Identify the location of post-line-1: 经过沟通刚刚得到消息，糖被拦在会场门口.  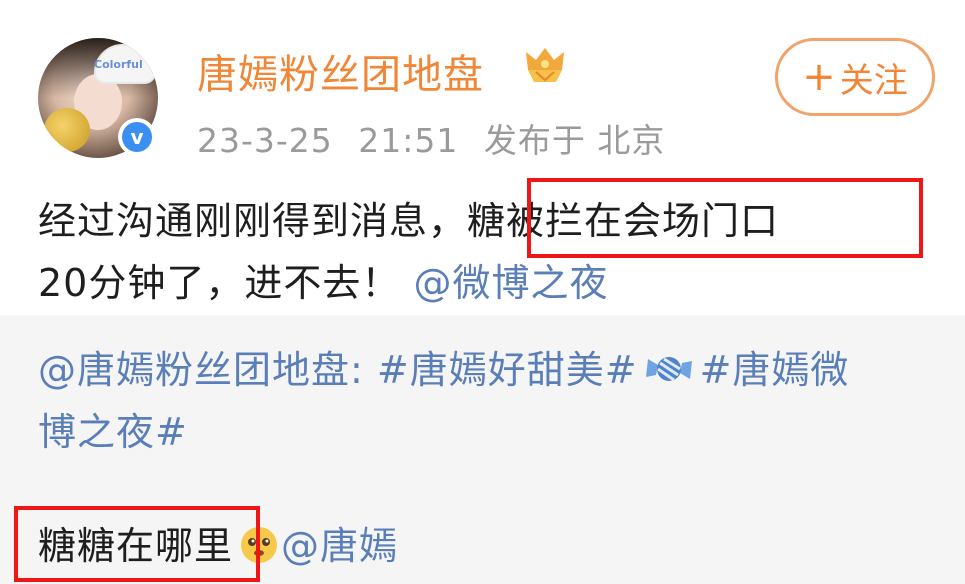
(488, 221).